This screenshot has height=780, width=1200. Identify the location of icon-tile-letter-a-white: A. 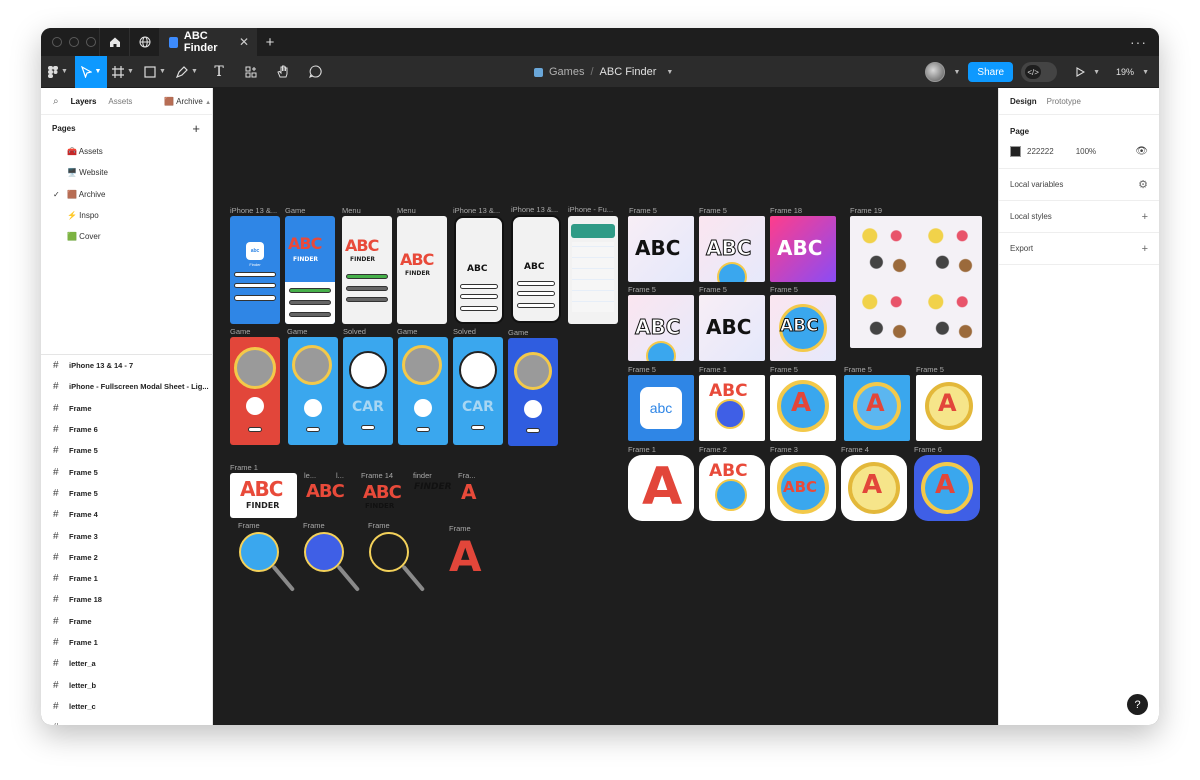
(949, 408).